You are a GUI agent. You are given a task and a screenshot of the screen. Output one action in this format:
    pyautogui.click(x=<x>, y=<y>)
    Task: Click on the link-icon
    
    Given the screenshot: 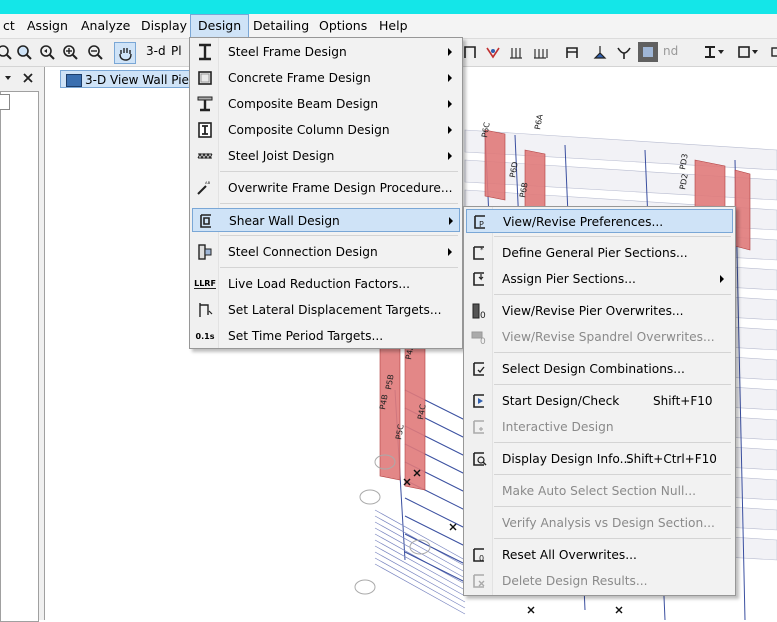 What is the action you would take?
    pyautogui.click(x=771, y=52)
    